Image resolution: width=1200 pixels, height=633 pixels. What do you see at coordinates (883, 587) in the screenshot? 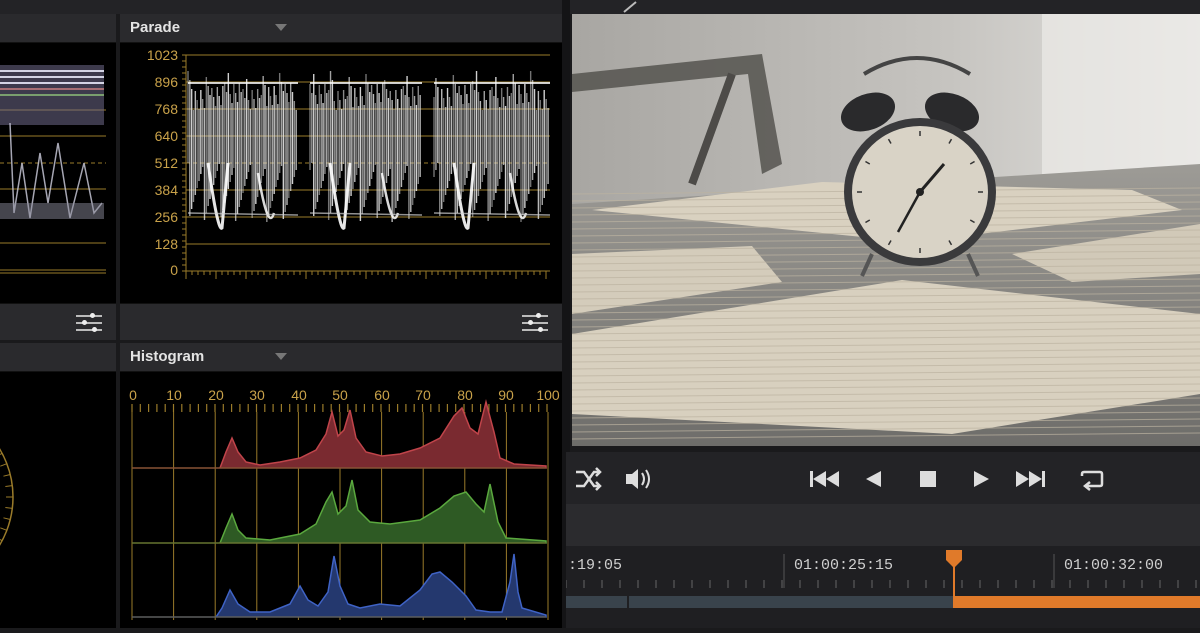
I see `timeline-ruler: :19:05 01:00:25:15 01:00:32:00` at bounding box center [883, 587].